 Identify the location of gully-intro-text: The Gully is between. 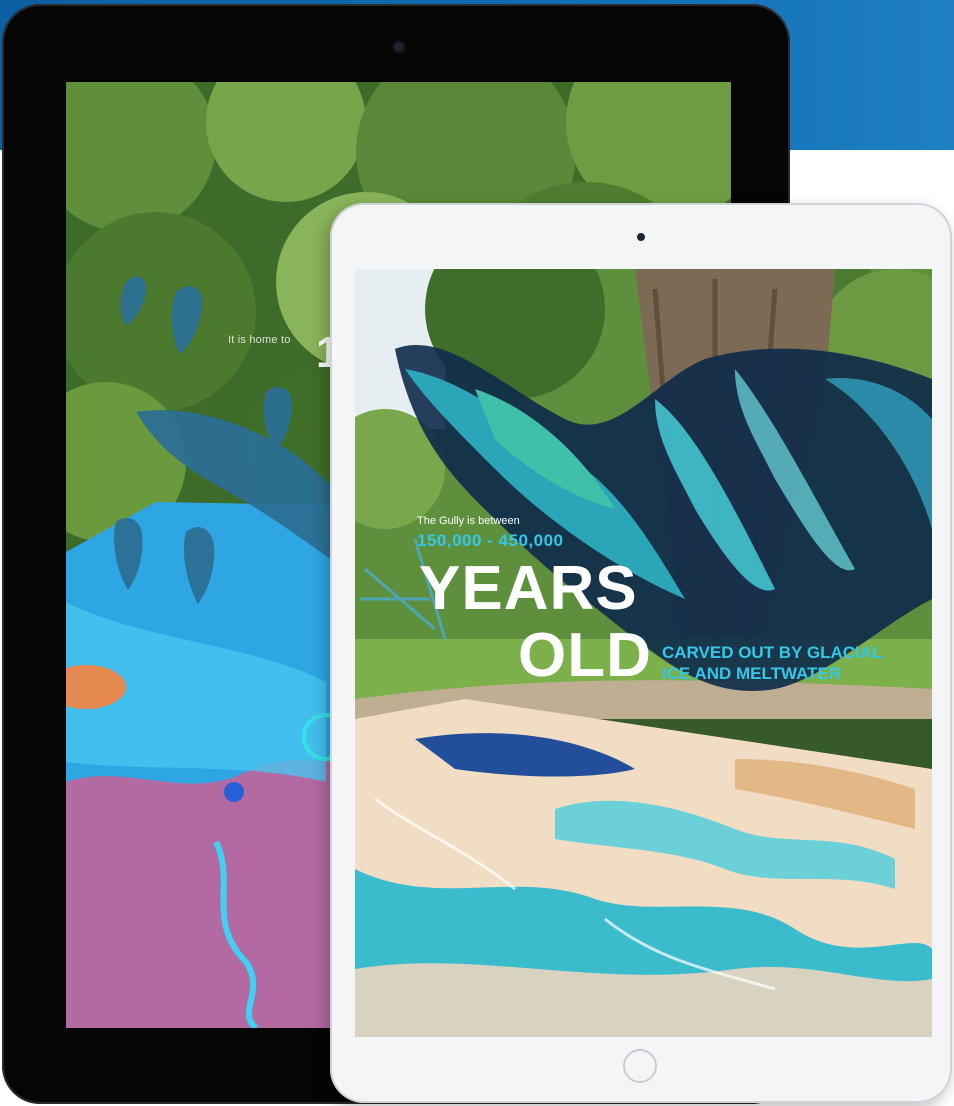
(468, 521).